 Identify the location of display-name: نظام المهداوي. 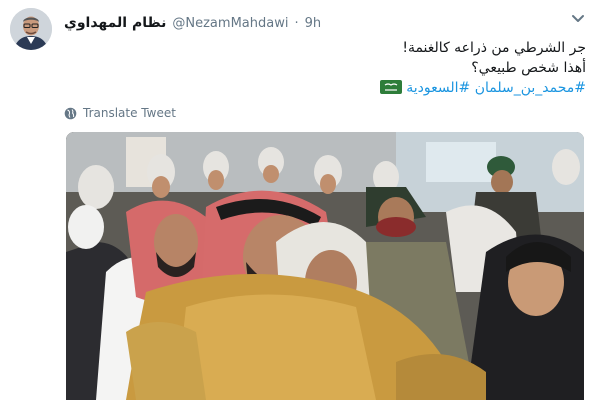
(115, 23).